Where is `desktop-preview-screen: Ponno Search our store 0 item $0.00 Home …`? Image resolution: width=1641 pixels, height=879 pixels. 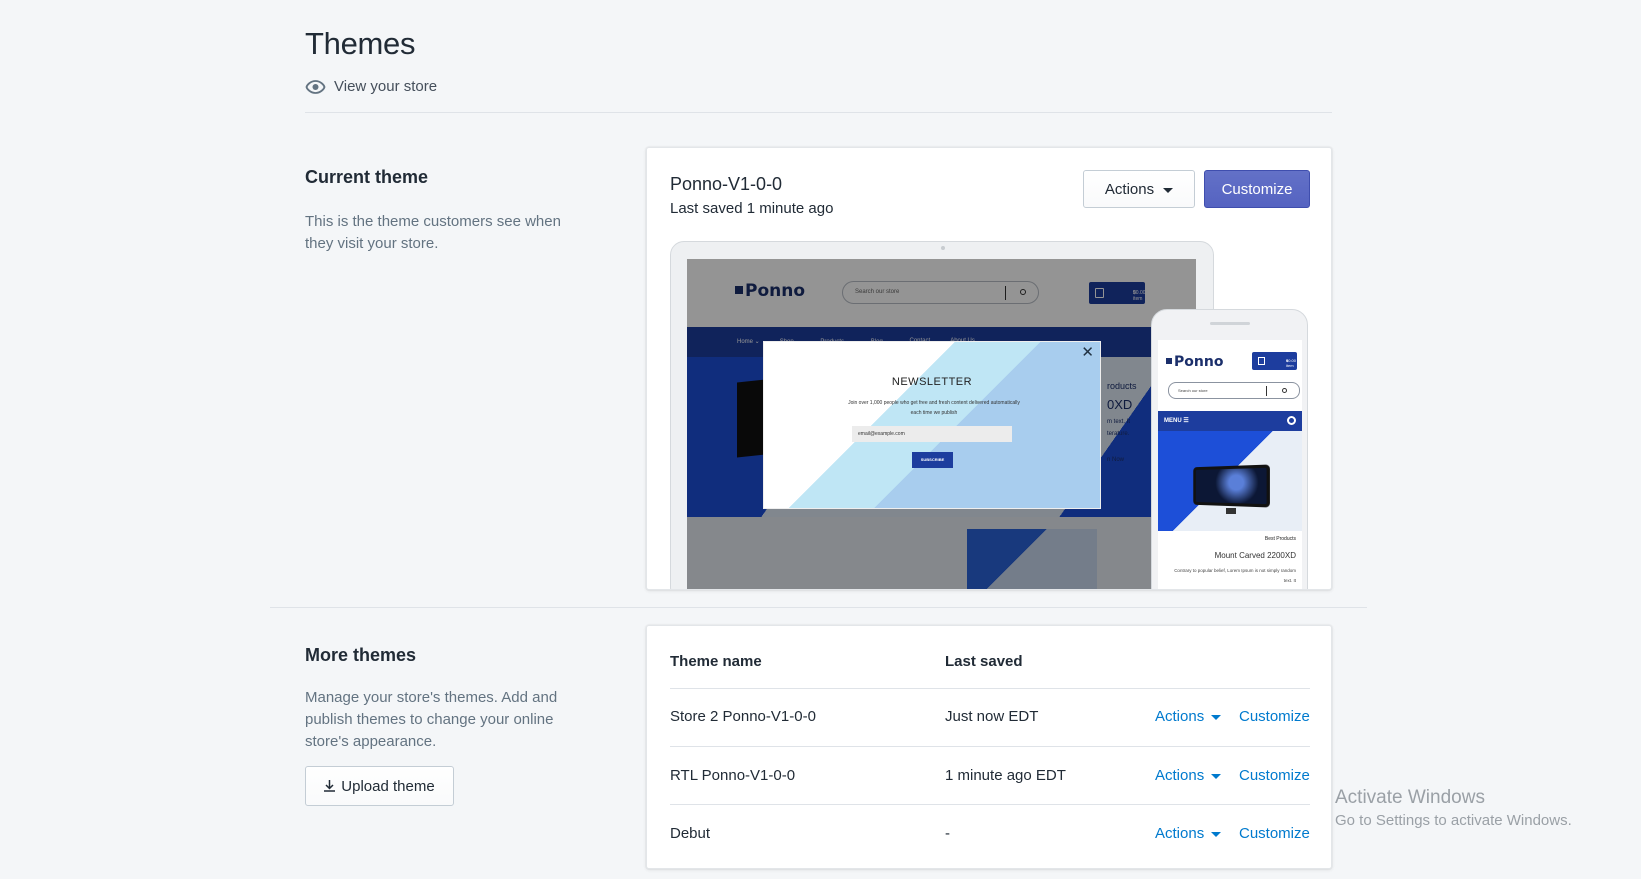 desktop-preview-screen: Ponno Search our store 0 item $0.00 Home … is located at coordinates (941, 424).